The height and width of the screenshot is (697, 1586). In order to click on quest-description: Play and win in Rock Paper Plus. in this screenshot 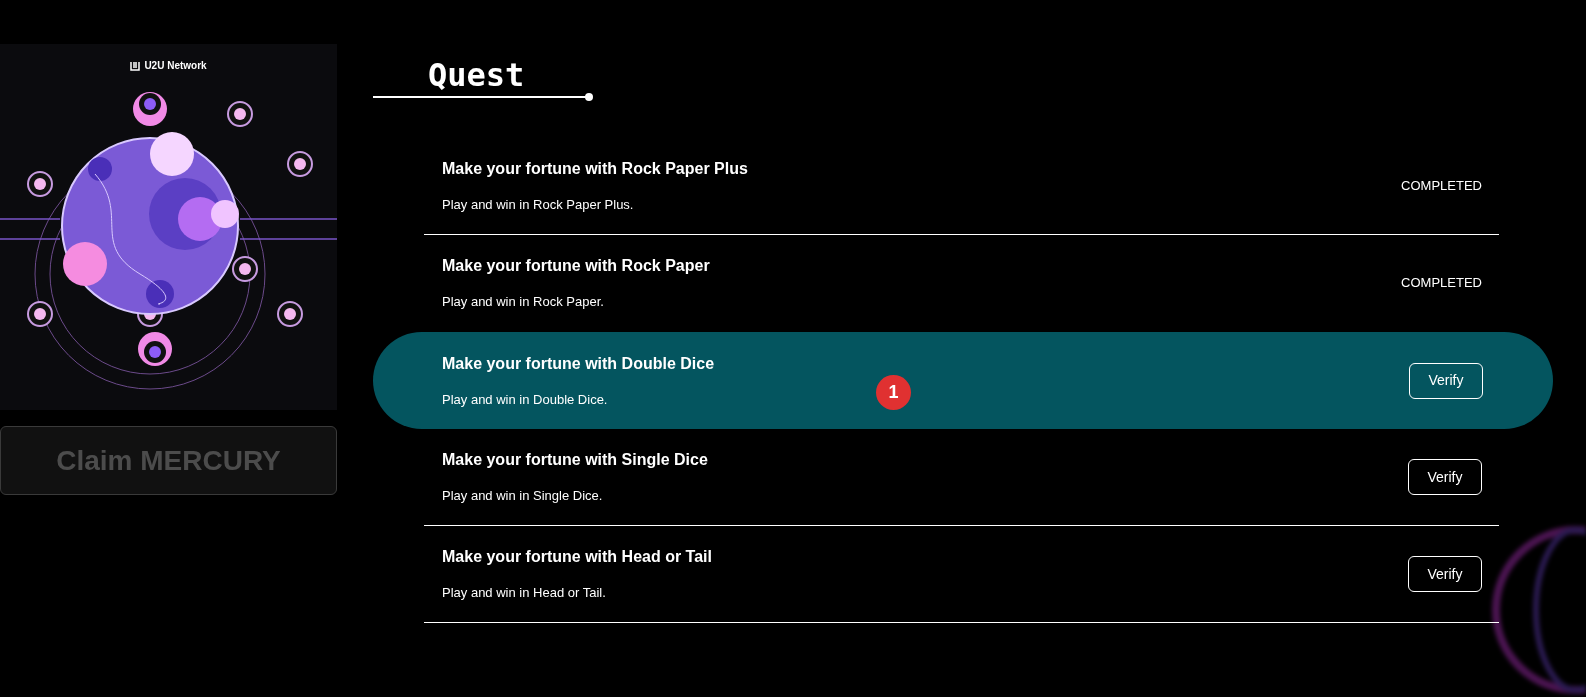, I will do `click(538, 205)`.